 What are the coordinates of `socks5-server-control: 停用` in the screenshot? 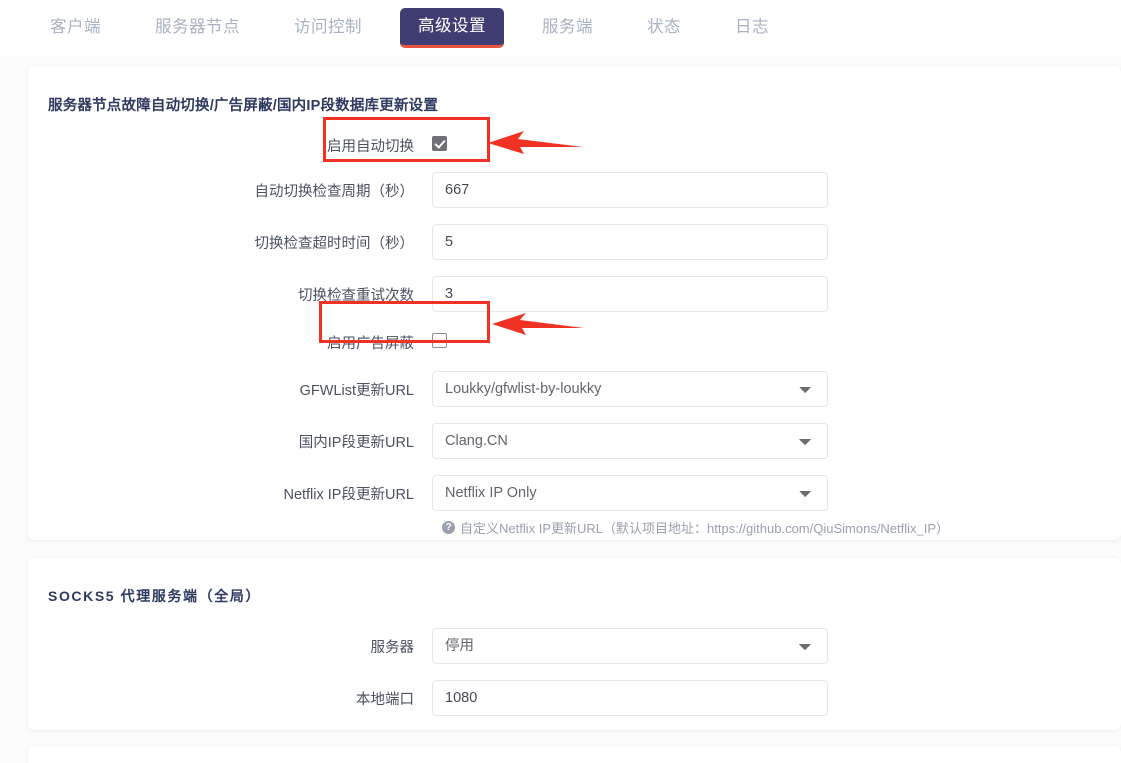 It's located at (630, 646).